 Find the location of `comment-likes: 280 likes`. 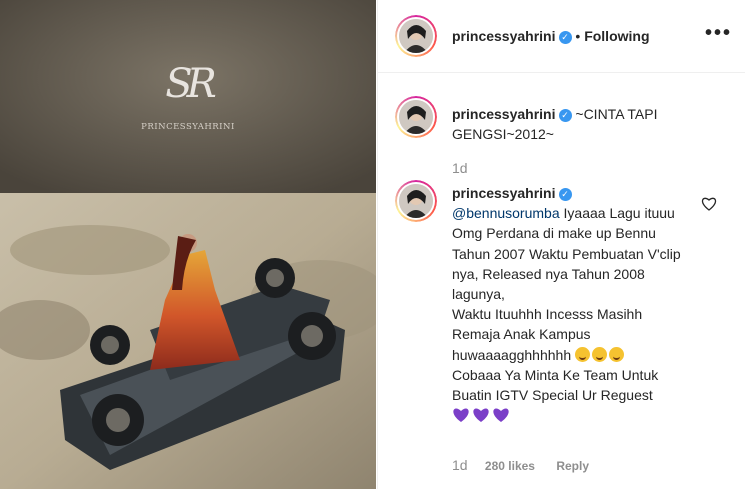

comment-likes: 280 likes is located at coordinates (510, 466).